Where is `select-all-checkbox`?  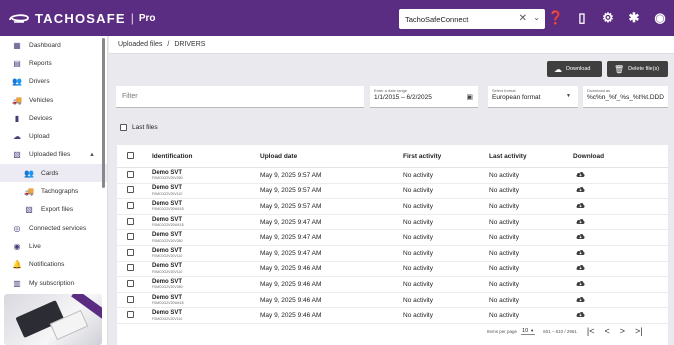
select-all-checkbox is located at coordinates (130, 155).